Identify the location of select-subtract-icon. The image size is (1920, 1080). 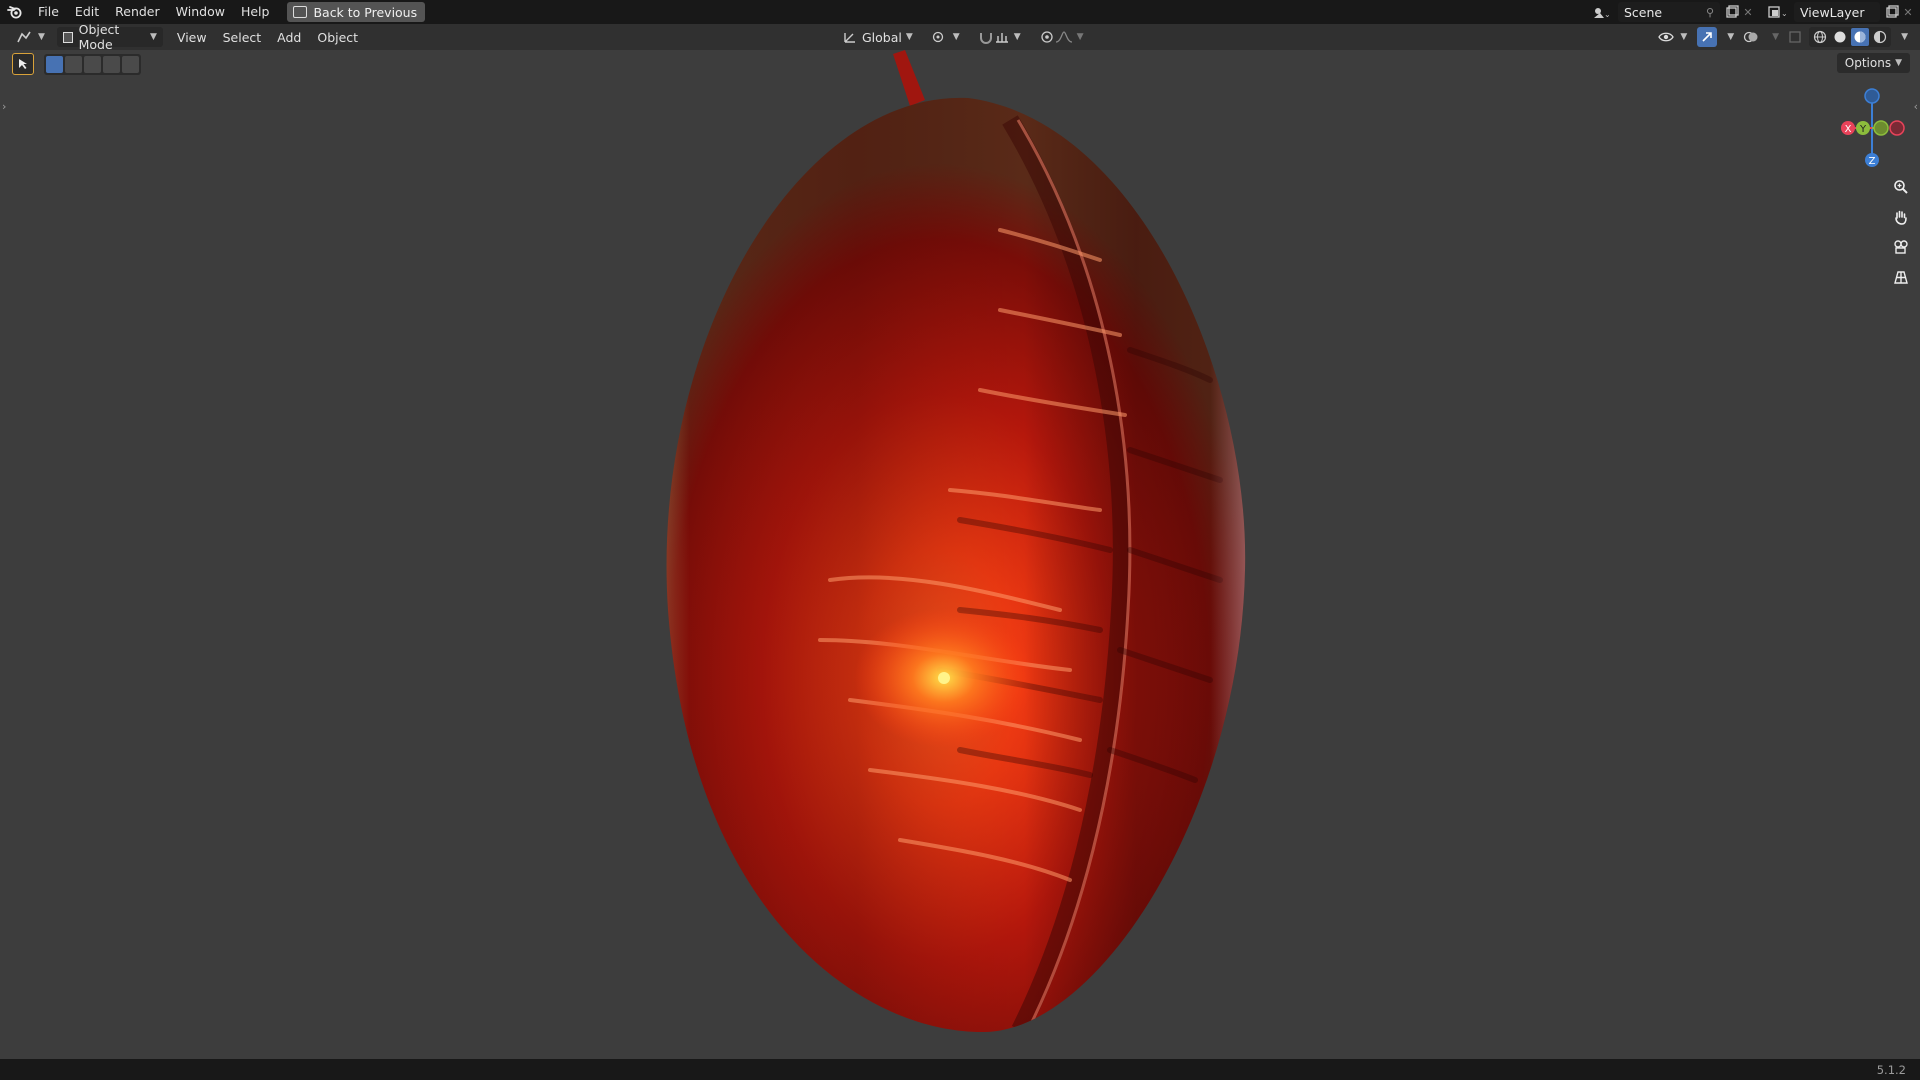
(92, 64).